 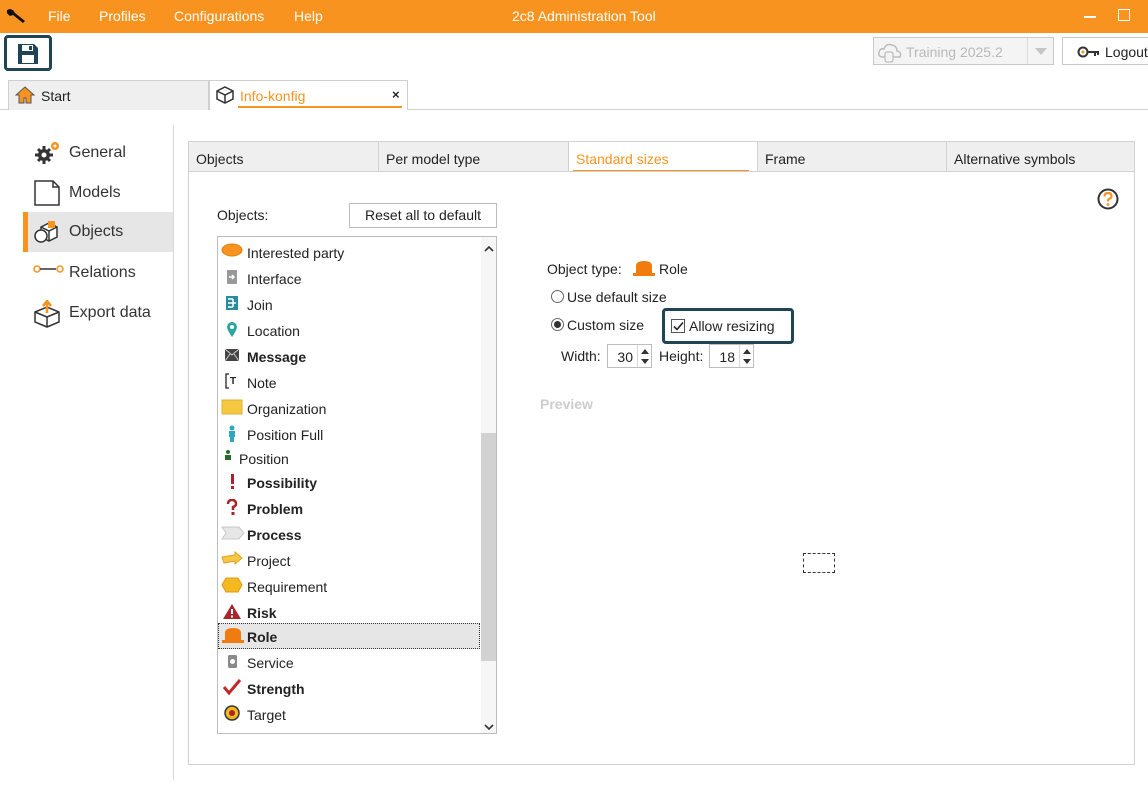 What do you see at coordinates (349, 408) in the screenshot?
I see `list-item: Organization` at bounding box center [349, 408].